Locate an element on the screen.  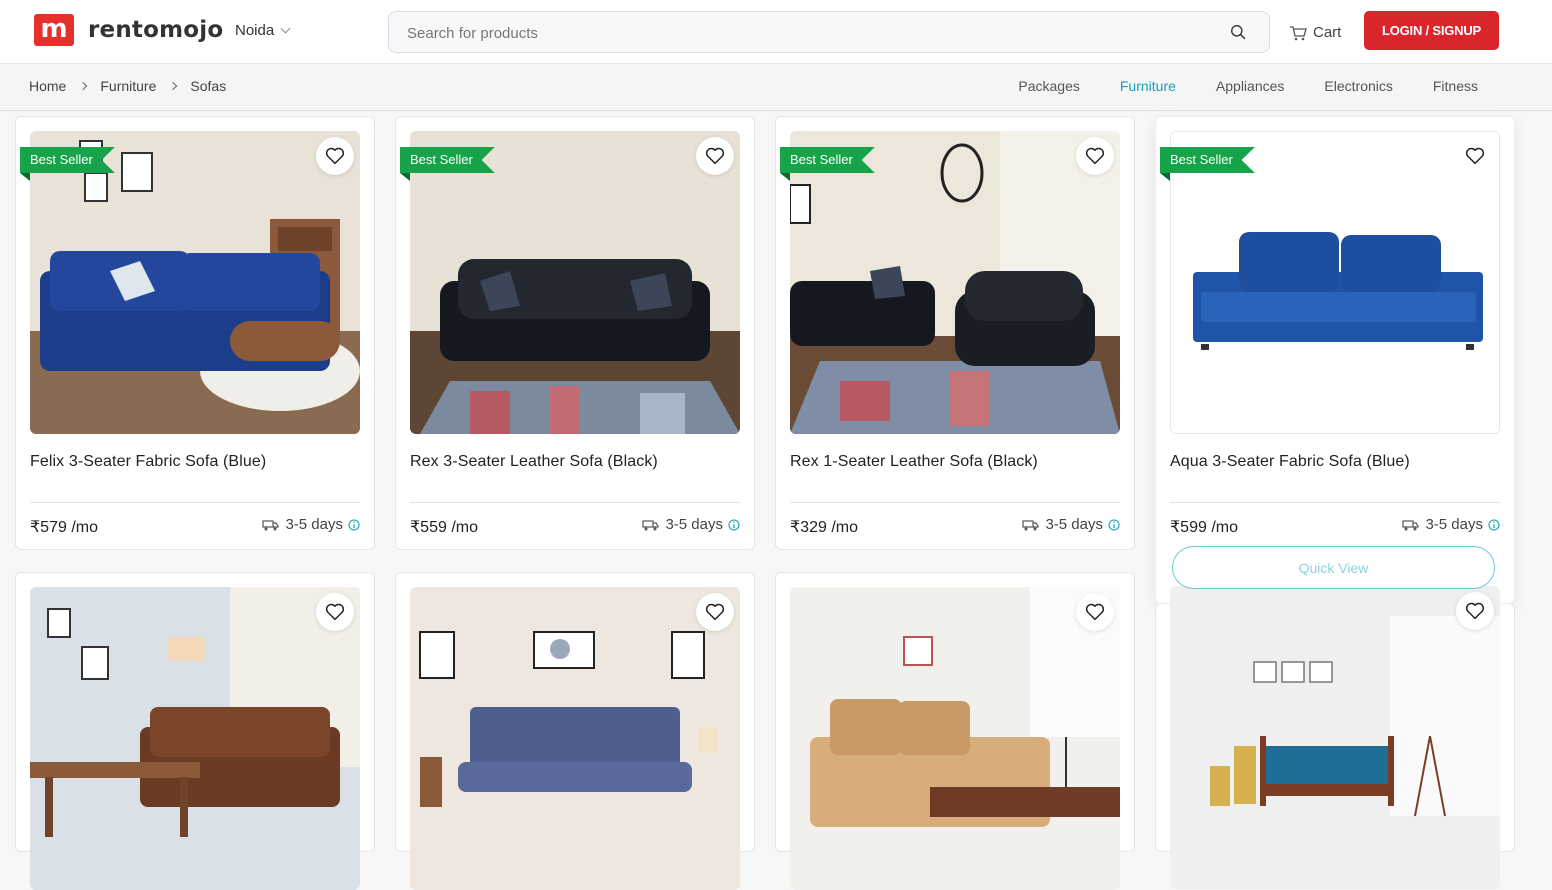
product-name: Rex 3-Seater Leather Sofa (Black) is located at coordinates (534, 462).